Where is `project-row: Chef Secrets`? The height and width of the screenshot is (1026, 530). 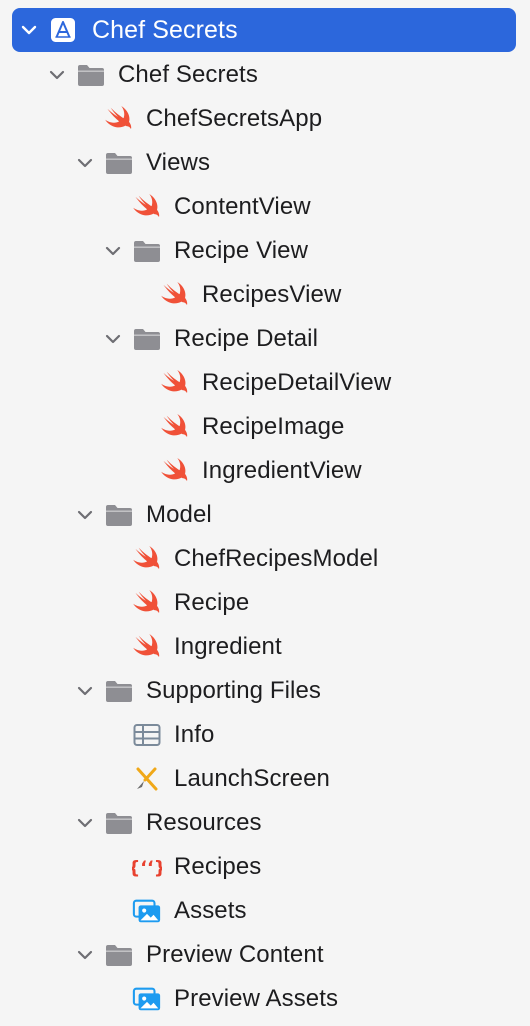 project-row: Chef Secrets is located at coordinates (264, 30).